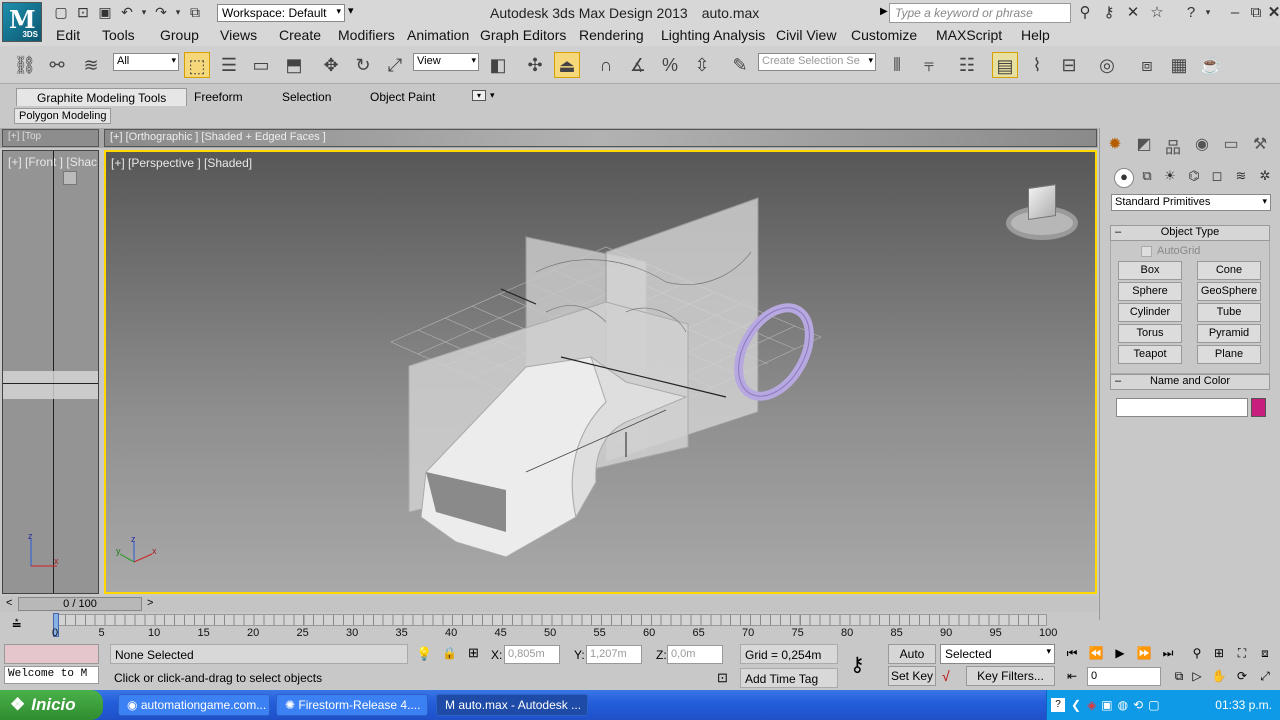  I want to click on angle-snap-icon: ∡, so click(638, 65).